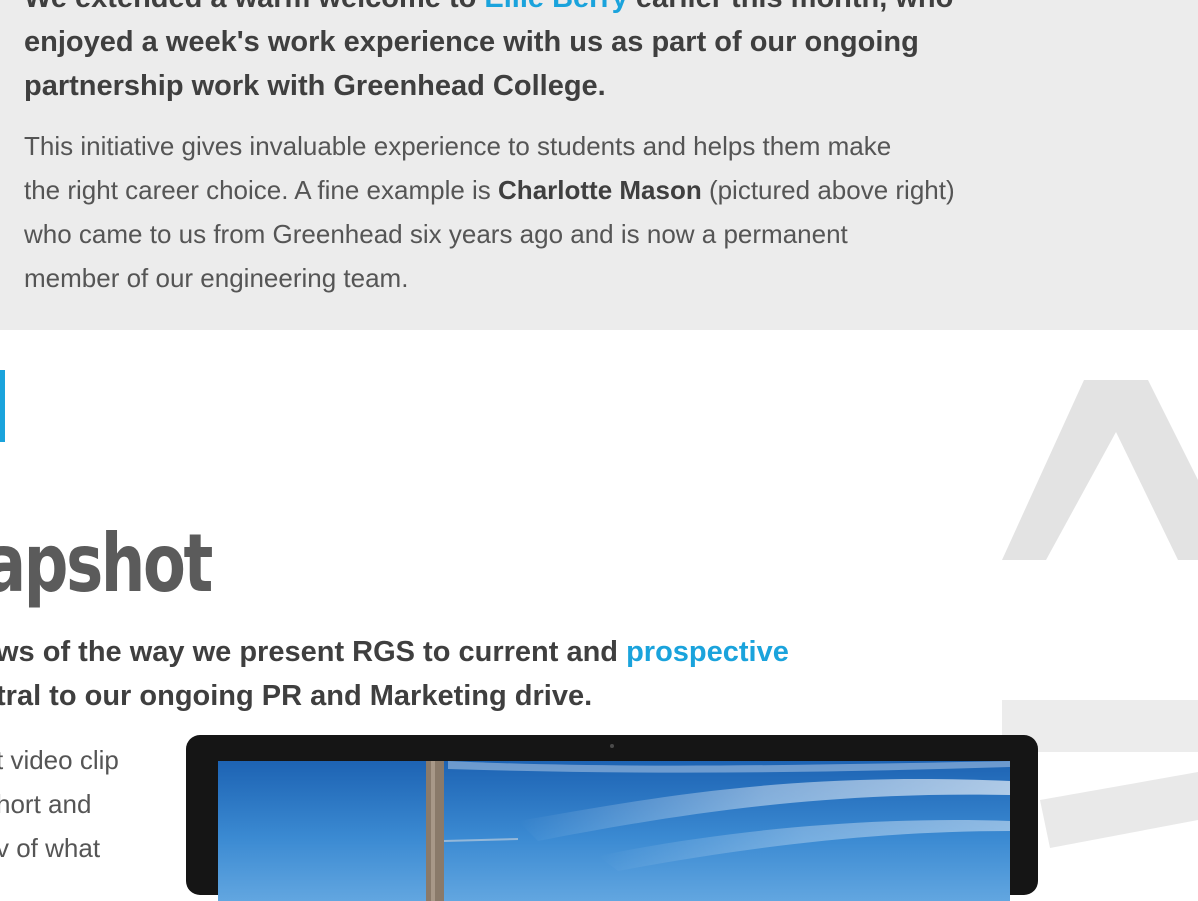 Image resolution: width=1198 pixels, height=901 pixels. I want to click on video-monitor, so click(612, 818).